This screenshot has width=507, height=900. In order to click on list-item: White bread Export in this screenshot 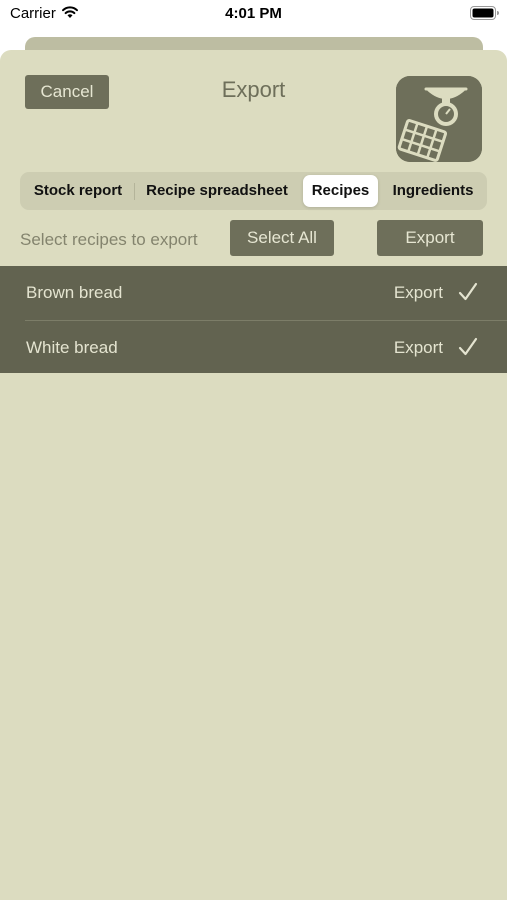, I will do `click(266, 347)`.